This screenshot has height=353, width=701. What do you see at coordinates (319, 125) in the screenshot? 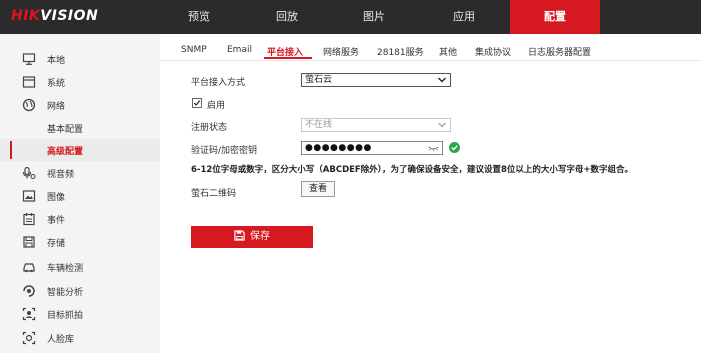
I see `register-status-value: 不在线` at bounding box center [319, 125].